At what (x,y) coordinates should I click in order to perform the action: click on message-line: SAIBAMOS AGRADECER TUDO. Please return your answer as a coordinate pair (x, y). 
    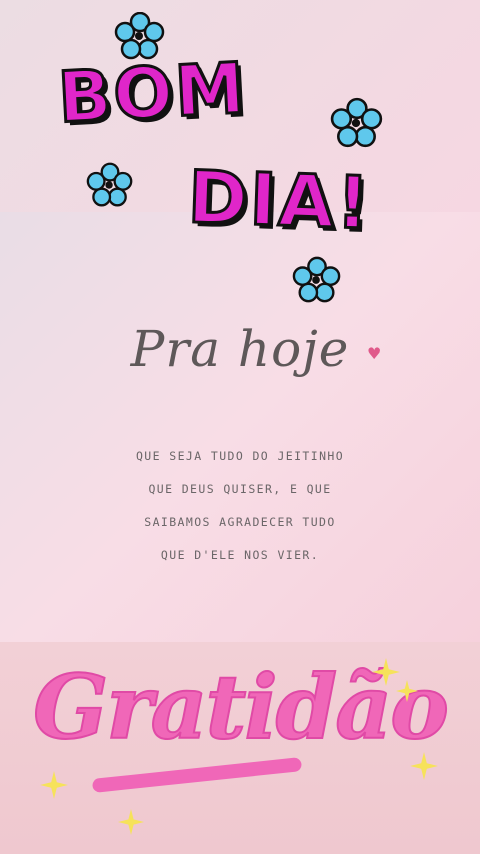
    Looking at the image, I should click on (240, 522).